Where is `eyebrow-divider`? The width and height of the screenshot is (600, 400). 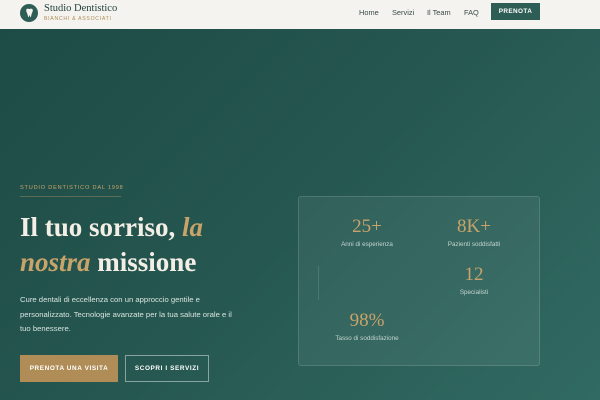 eyebrow-divider is located at coordinates (70, 196).